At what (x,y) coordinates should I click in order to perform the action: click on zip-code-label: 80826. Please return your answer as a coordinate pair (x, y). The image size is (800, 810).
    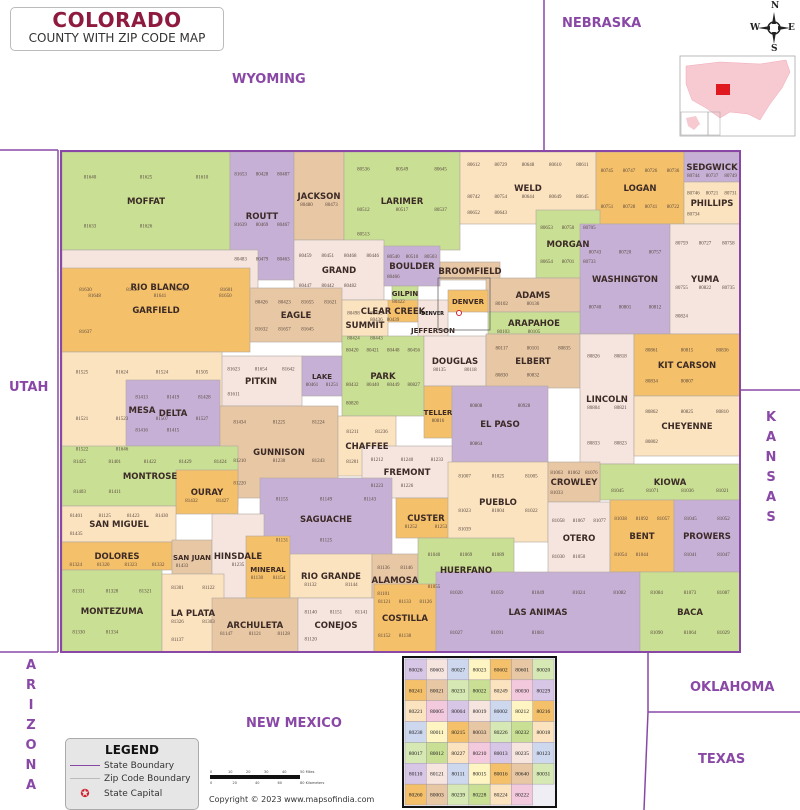
    Looking at the image, I should click on (593, 357).